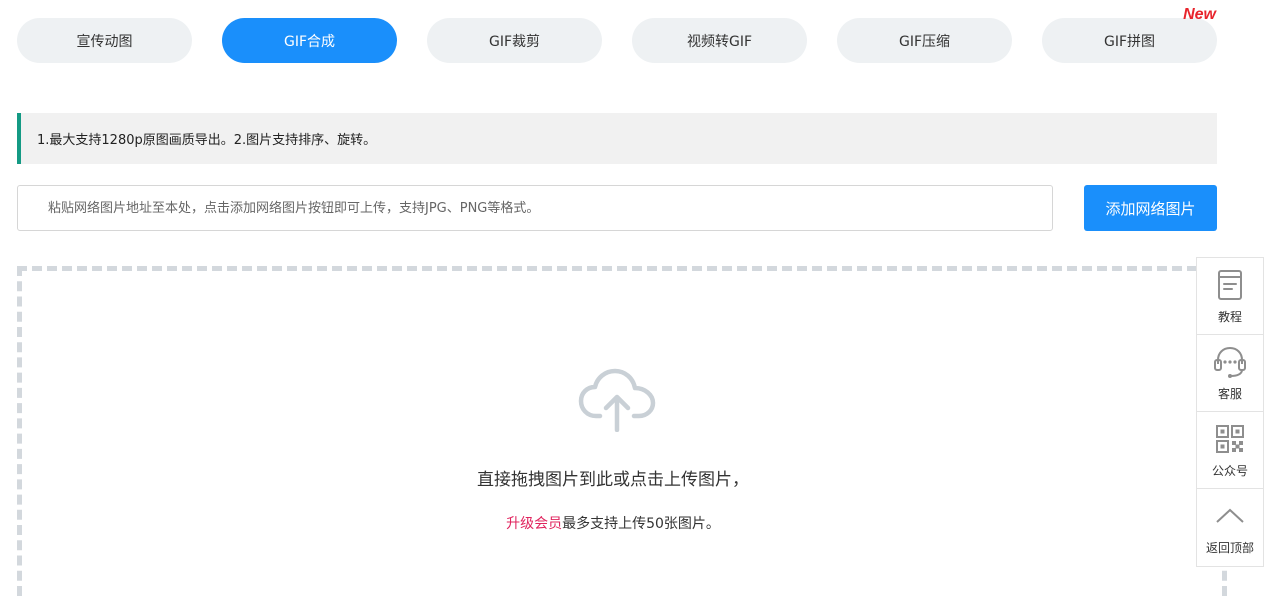  What do you see at coordinates (613, 480) in the screenshot?
I see `dropzone-main-text: 直接拖拽图片到此或点击上传图片，` at bounding box center [613, 480].